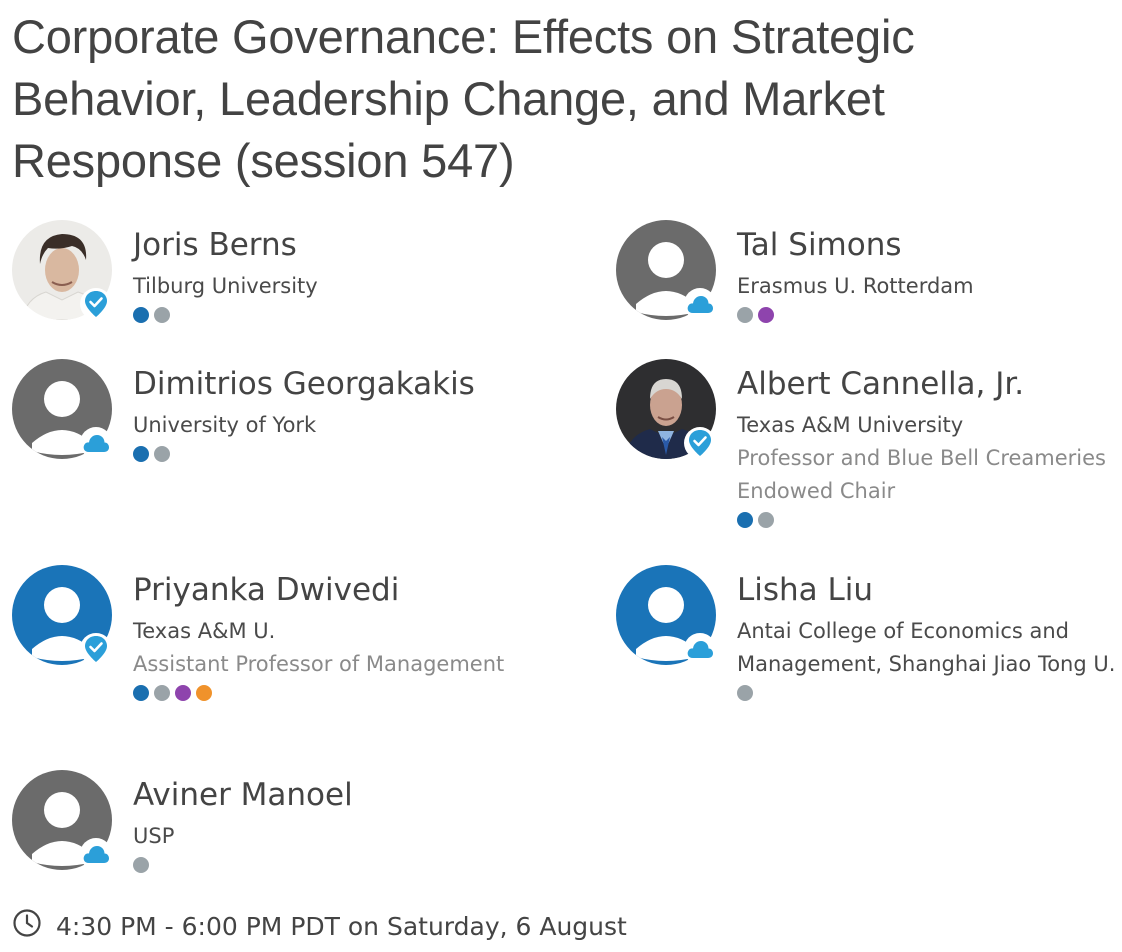 Image resolution: width=1122 pixels, height=952 pixels. Describe the element at coordinates (204, 631) in the screenshot. I see `speaker-affiliation: Texas A&M U.` at that location.